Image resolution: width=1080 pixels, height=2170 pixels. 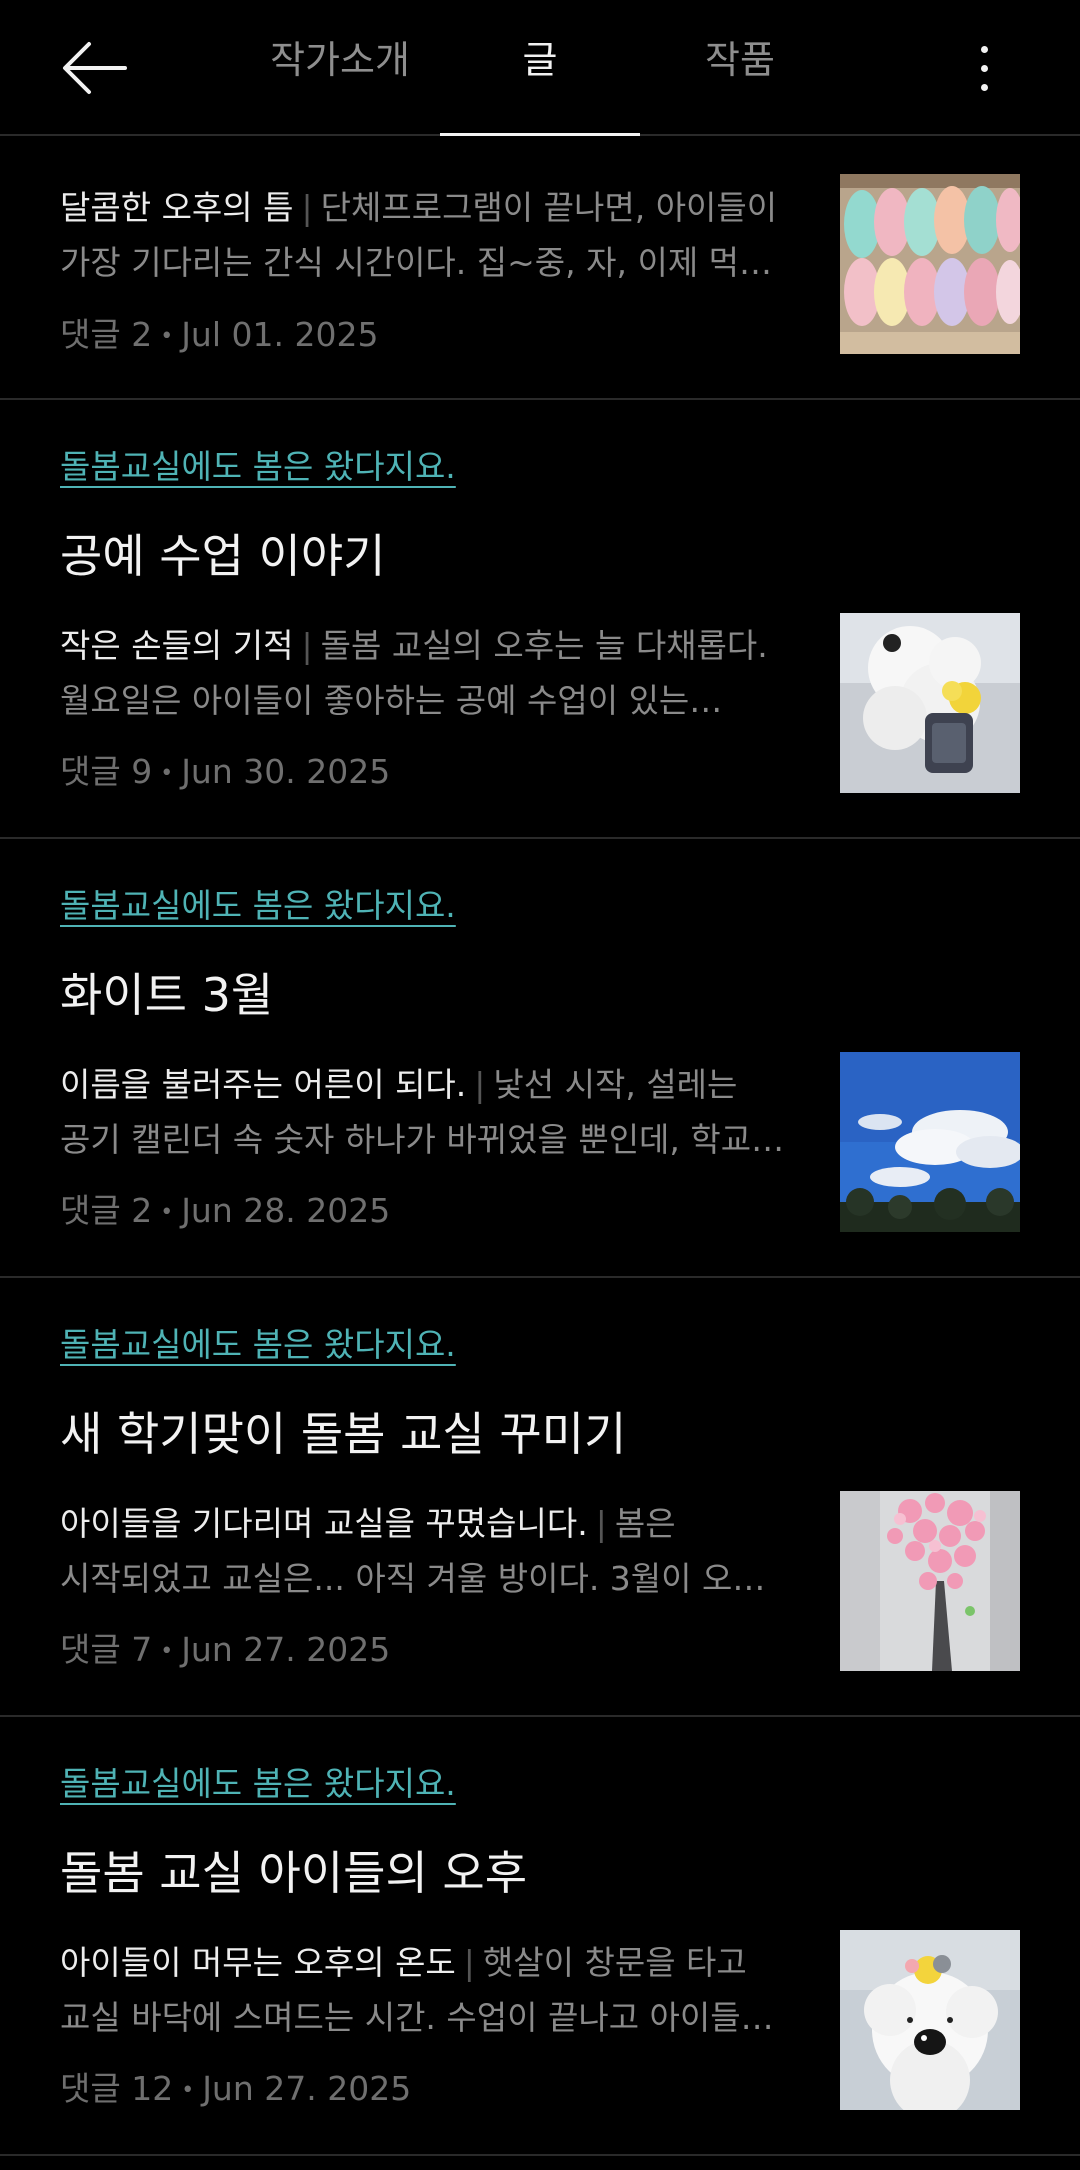 I want to click on comment-count: 댓글 12, so click(x=117, y=2088).